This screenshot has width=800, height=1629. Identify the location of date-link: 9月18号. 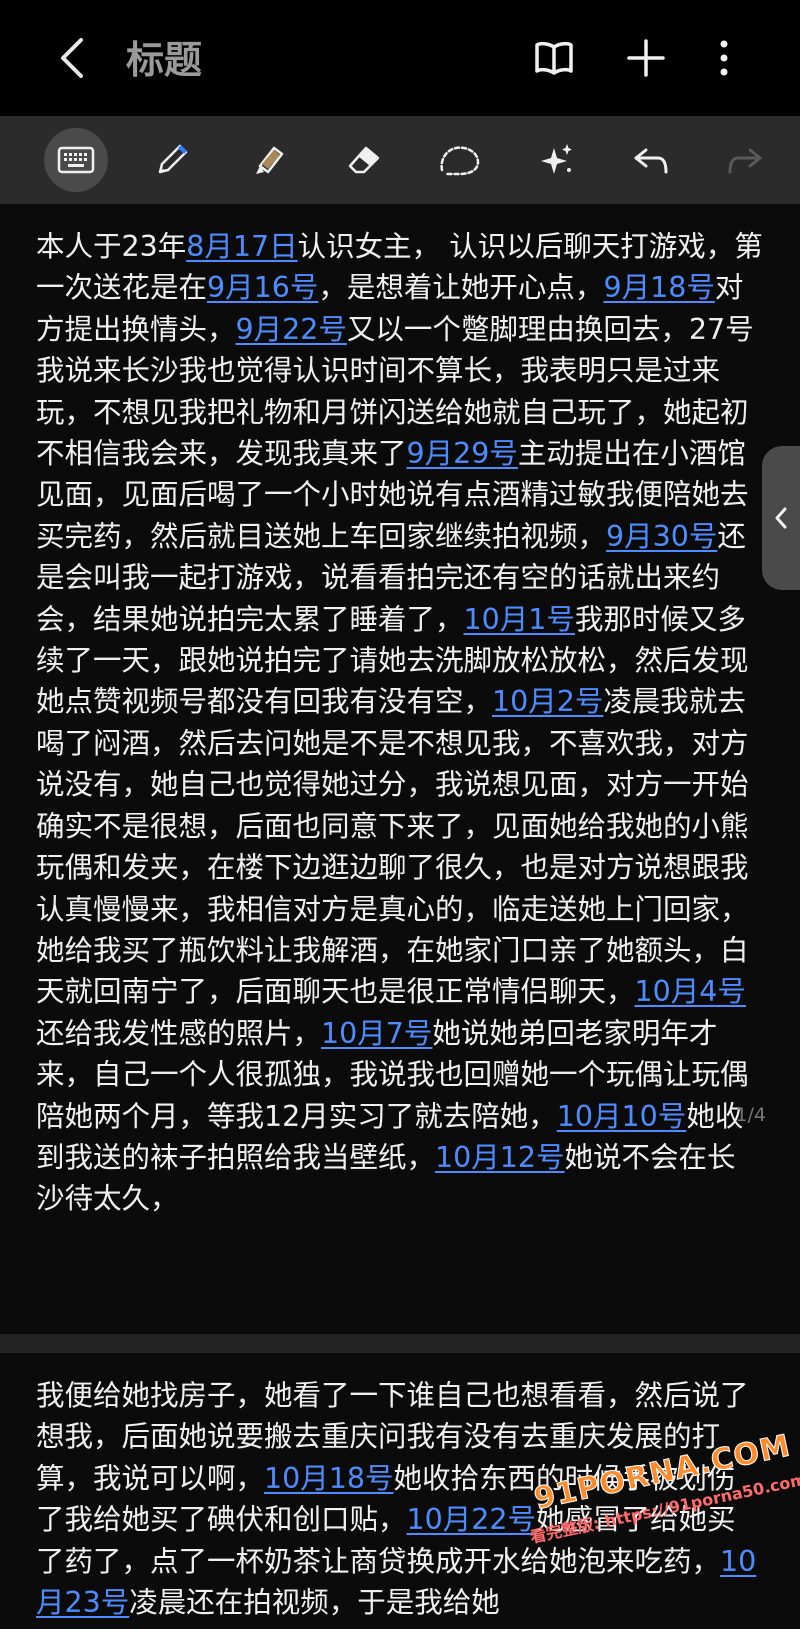
(658, 287).